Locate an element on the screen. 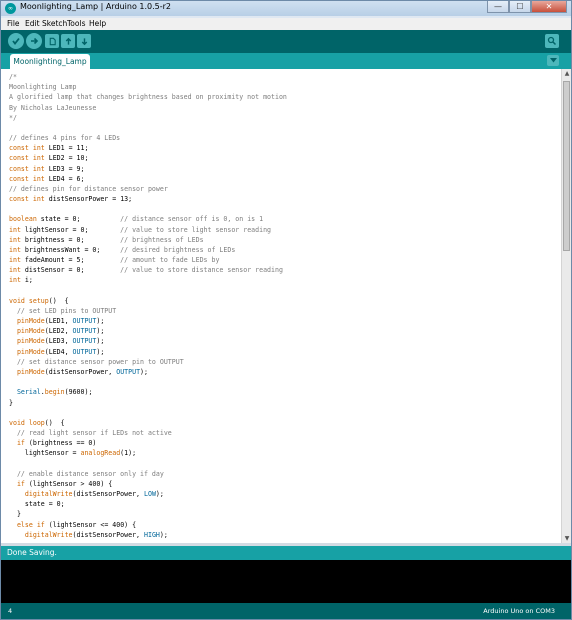 Image resolution: width=572 pixels, height=620 pixels. code-line: // defines pin for distance sensor power is located at coordinates (88, 189).